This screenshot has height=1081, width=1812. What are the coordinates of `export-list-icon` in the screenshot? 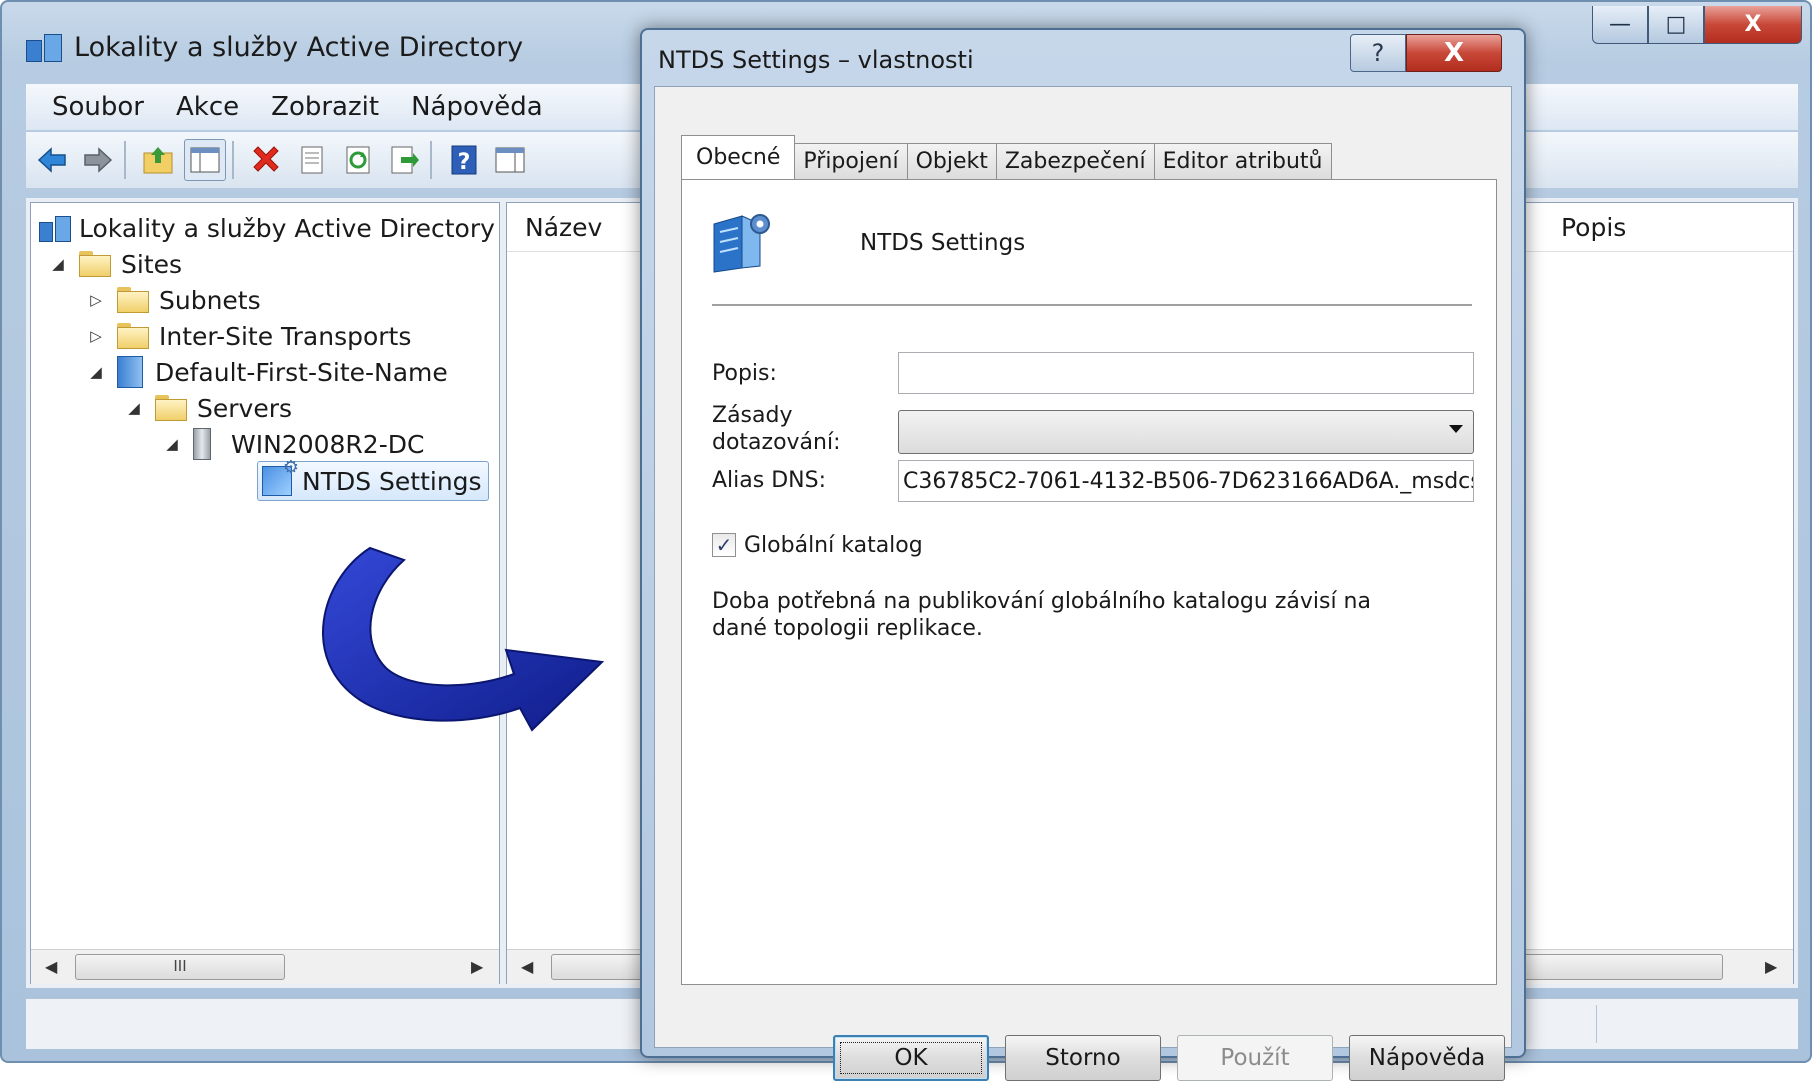 It's located at (405, 160).